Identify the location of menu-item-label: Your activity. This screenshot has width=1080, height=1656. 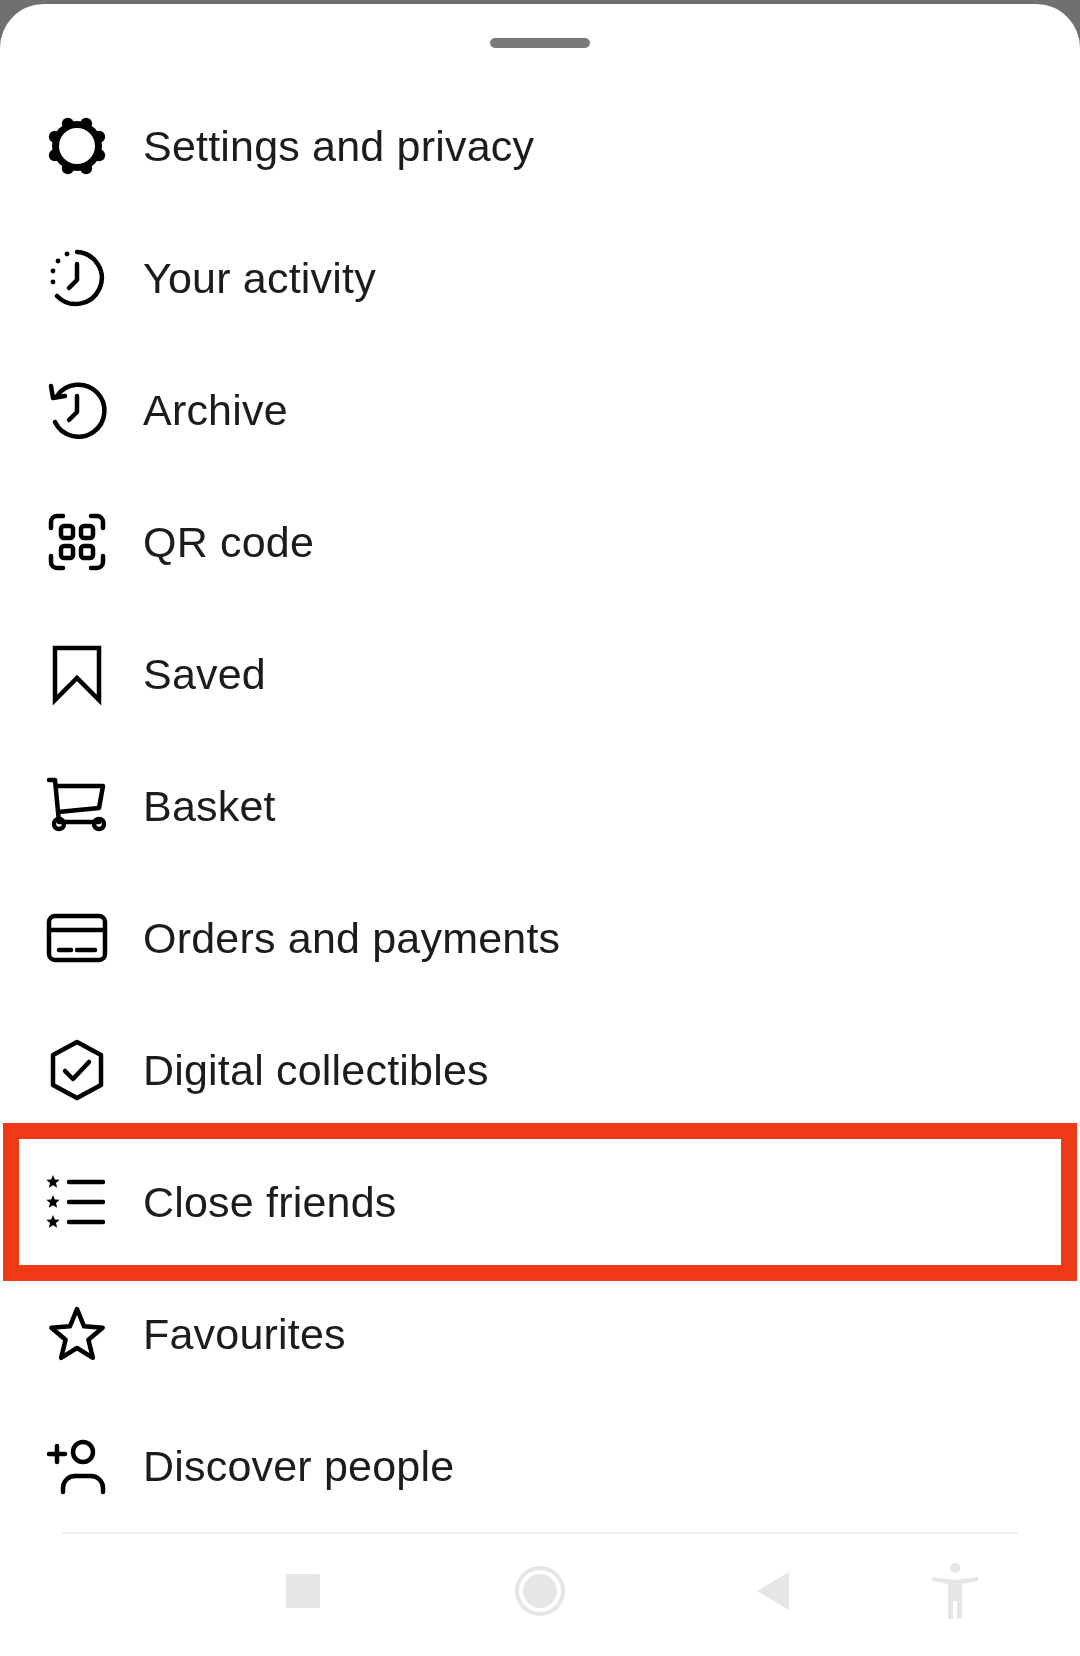
(259, 278).